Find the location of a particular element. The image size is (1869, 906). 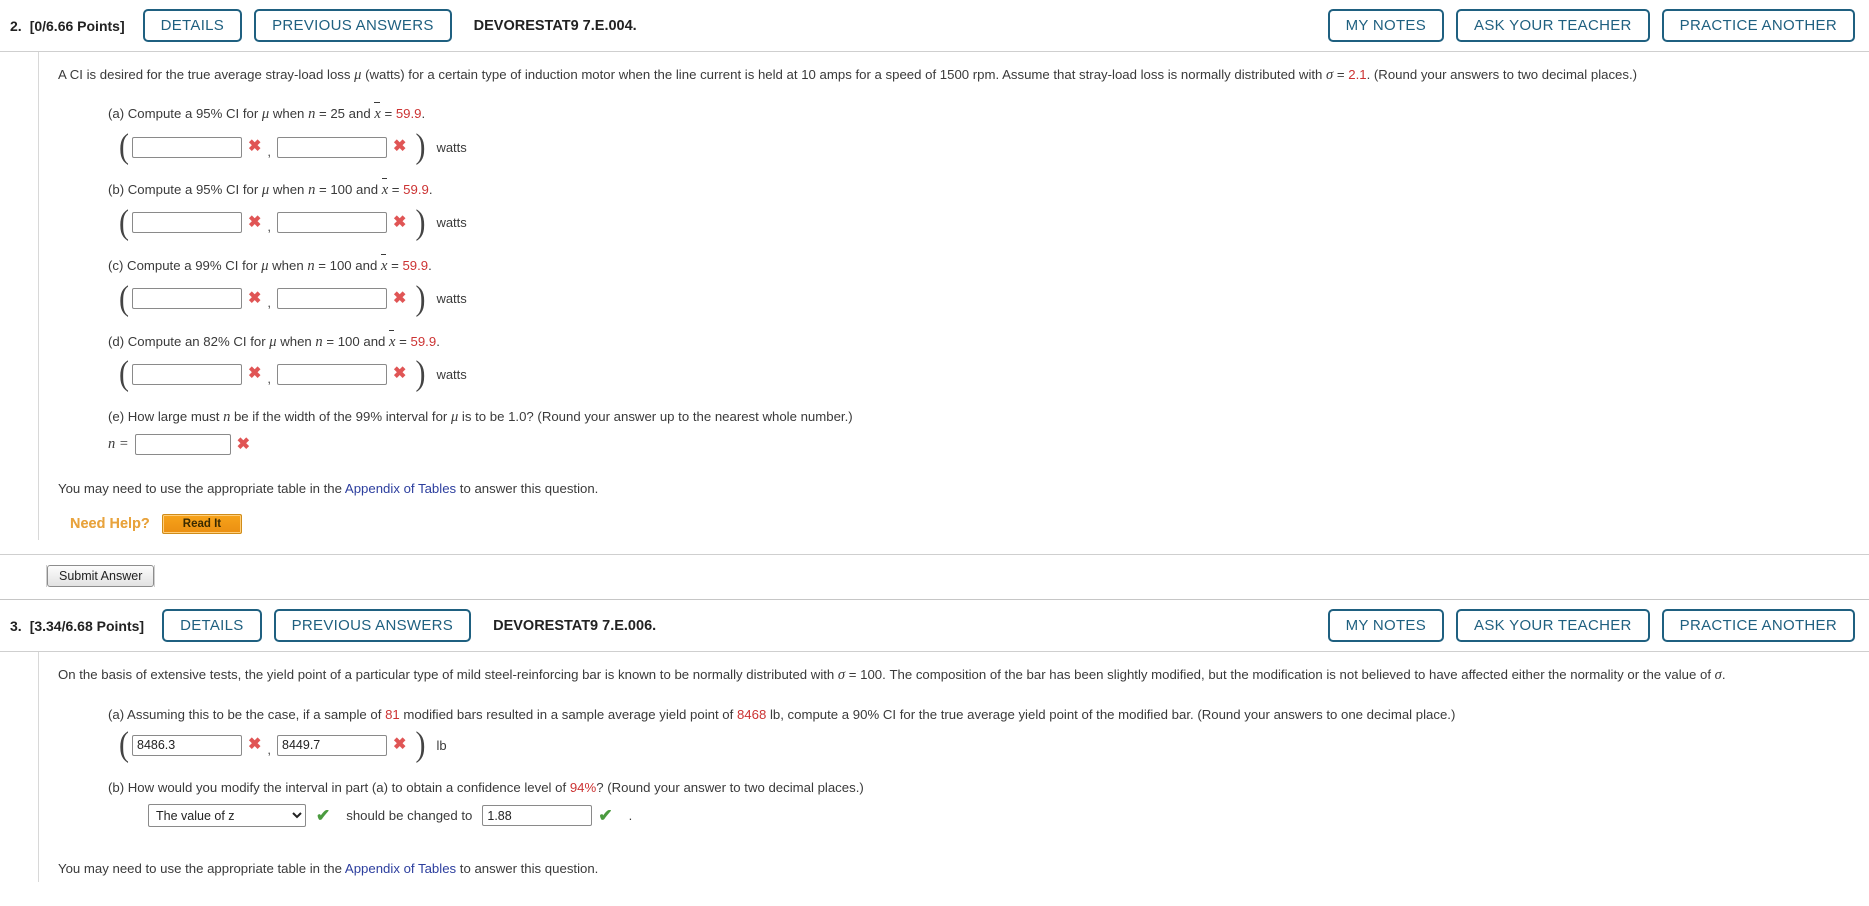

part-b-unit: watts is located at coordinates (451, 223).